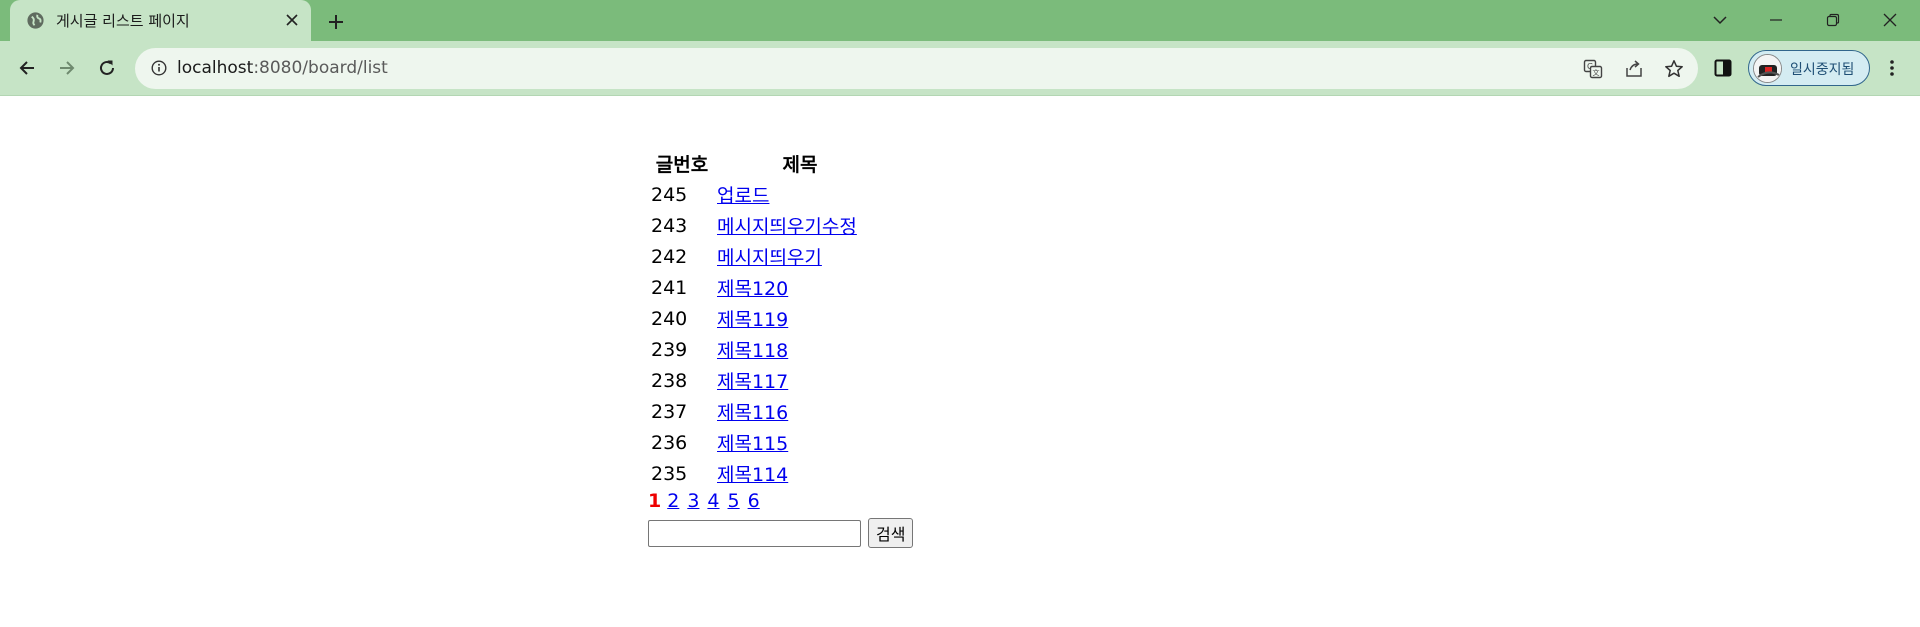 This screenshot has height=627, width=1920. What do you see at coordinates (1720, 20) in the screenshot?
I see `tab-search-chevron-icon` at bounding box center [1720, 20].